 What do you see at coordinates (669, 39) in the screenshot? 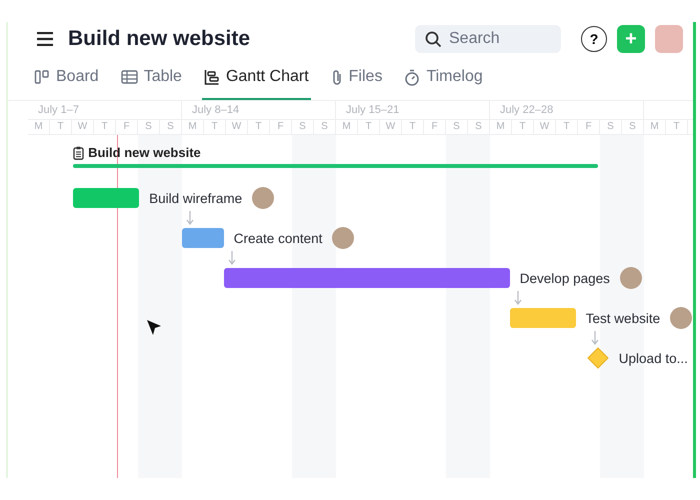
I see `user-avatar` at bounding box center [669, 39].